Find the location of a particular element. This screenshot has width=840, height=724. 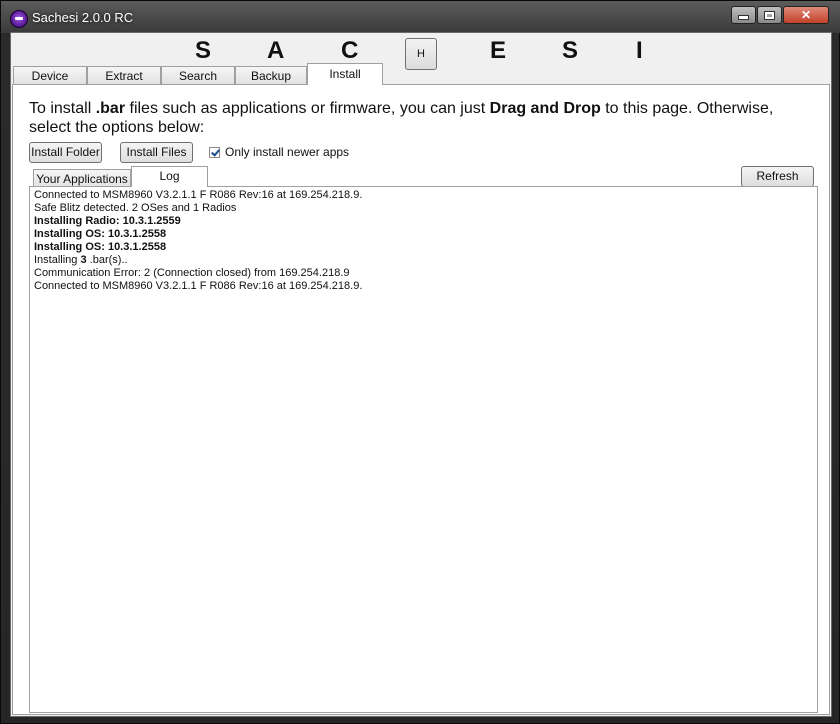

sachesi-banner: S A C H E S I is located at coordinates (421, 51).